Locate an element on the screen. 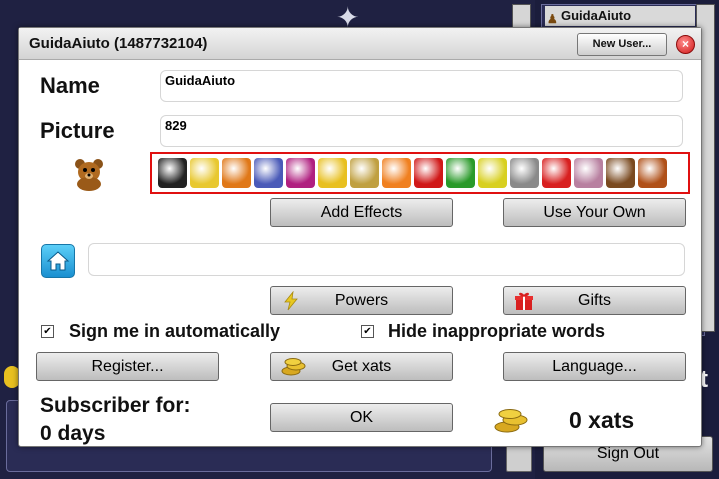  xats-coins-icon is located at coordinates (511, 421).